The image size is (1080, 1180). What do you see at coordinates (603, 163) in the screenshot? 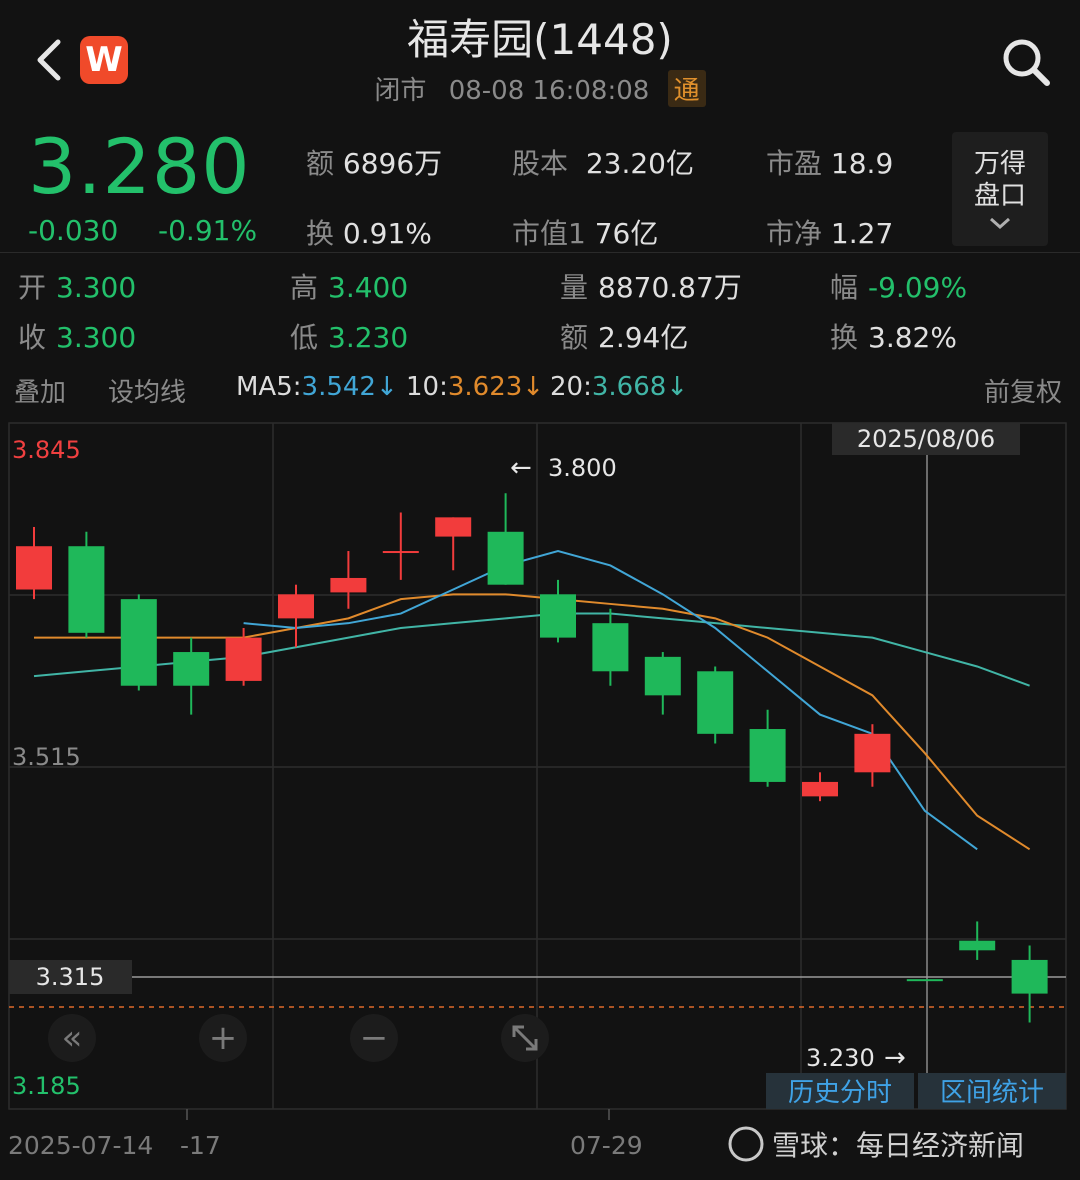
I see `share-capital-stat: 股本 23.20亿` at bounding box center [603, 163].